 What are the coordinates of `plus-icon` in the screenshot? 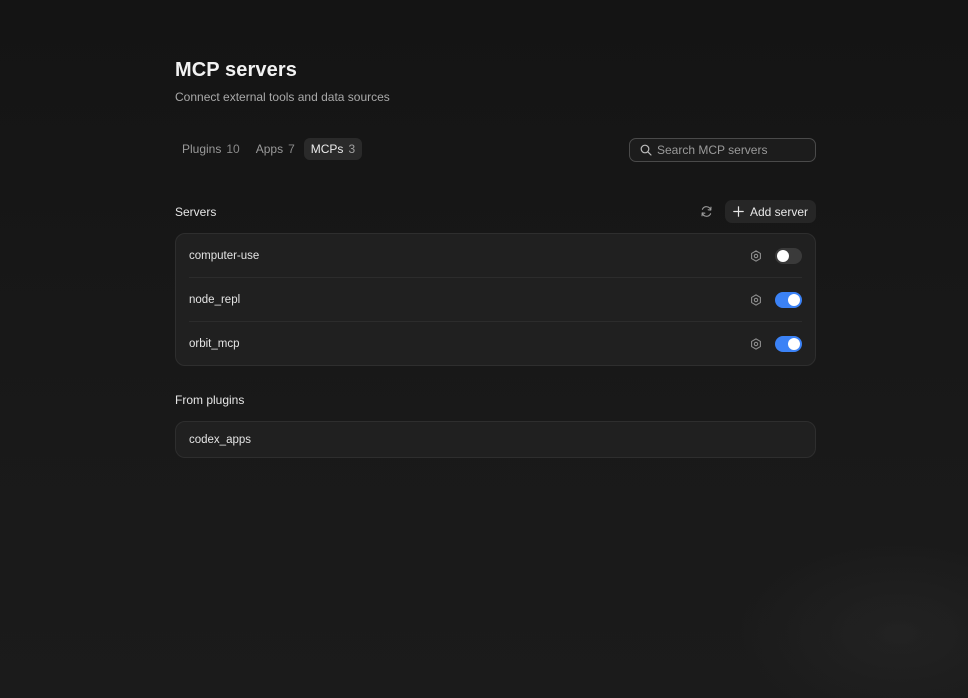 It's located at (739, 212).